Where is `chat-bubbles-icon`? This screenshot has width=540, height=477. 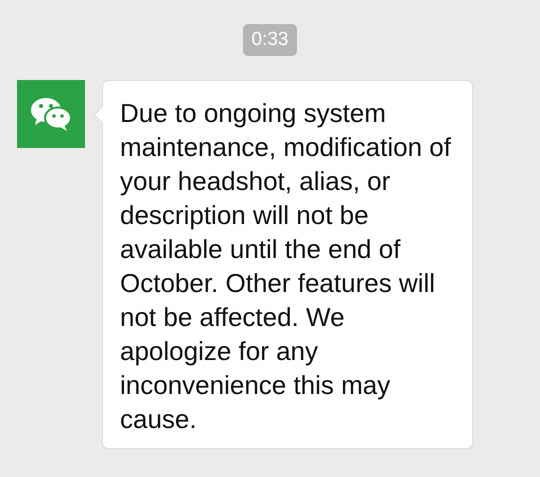 chat-bubbles-icon is located at coordinates (51, 114).